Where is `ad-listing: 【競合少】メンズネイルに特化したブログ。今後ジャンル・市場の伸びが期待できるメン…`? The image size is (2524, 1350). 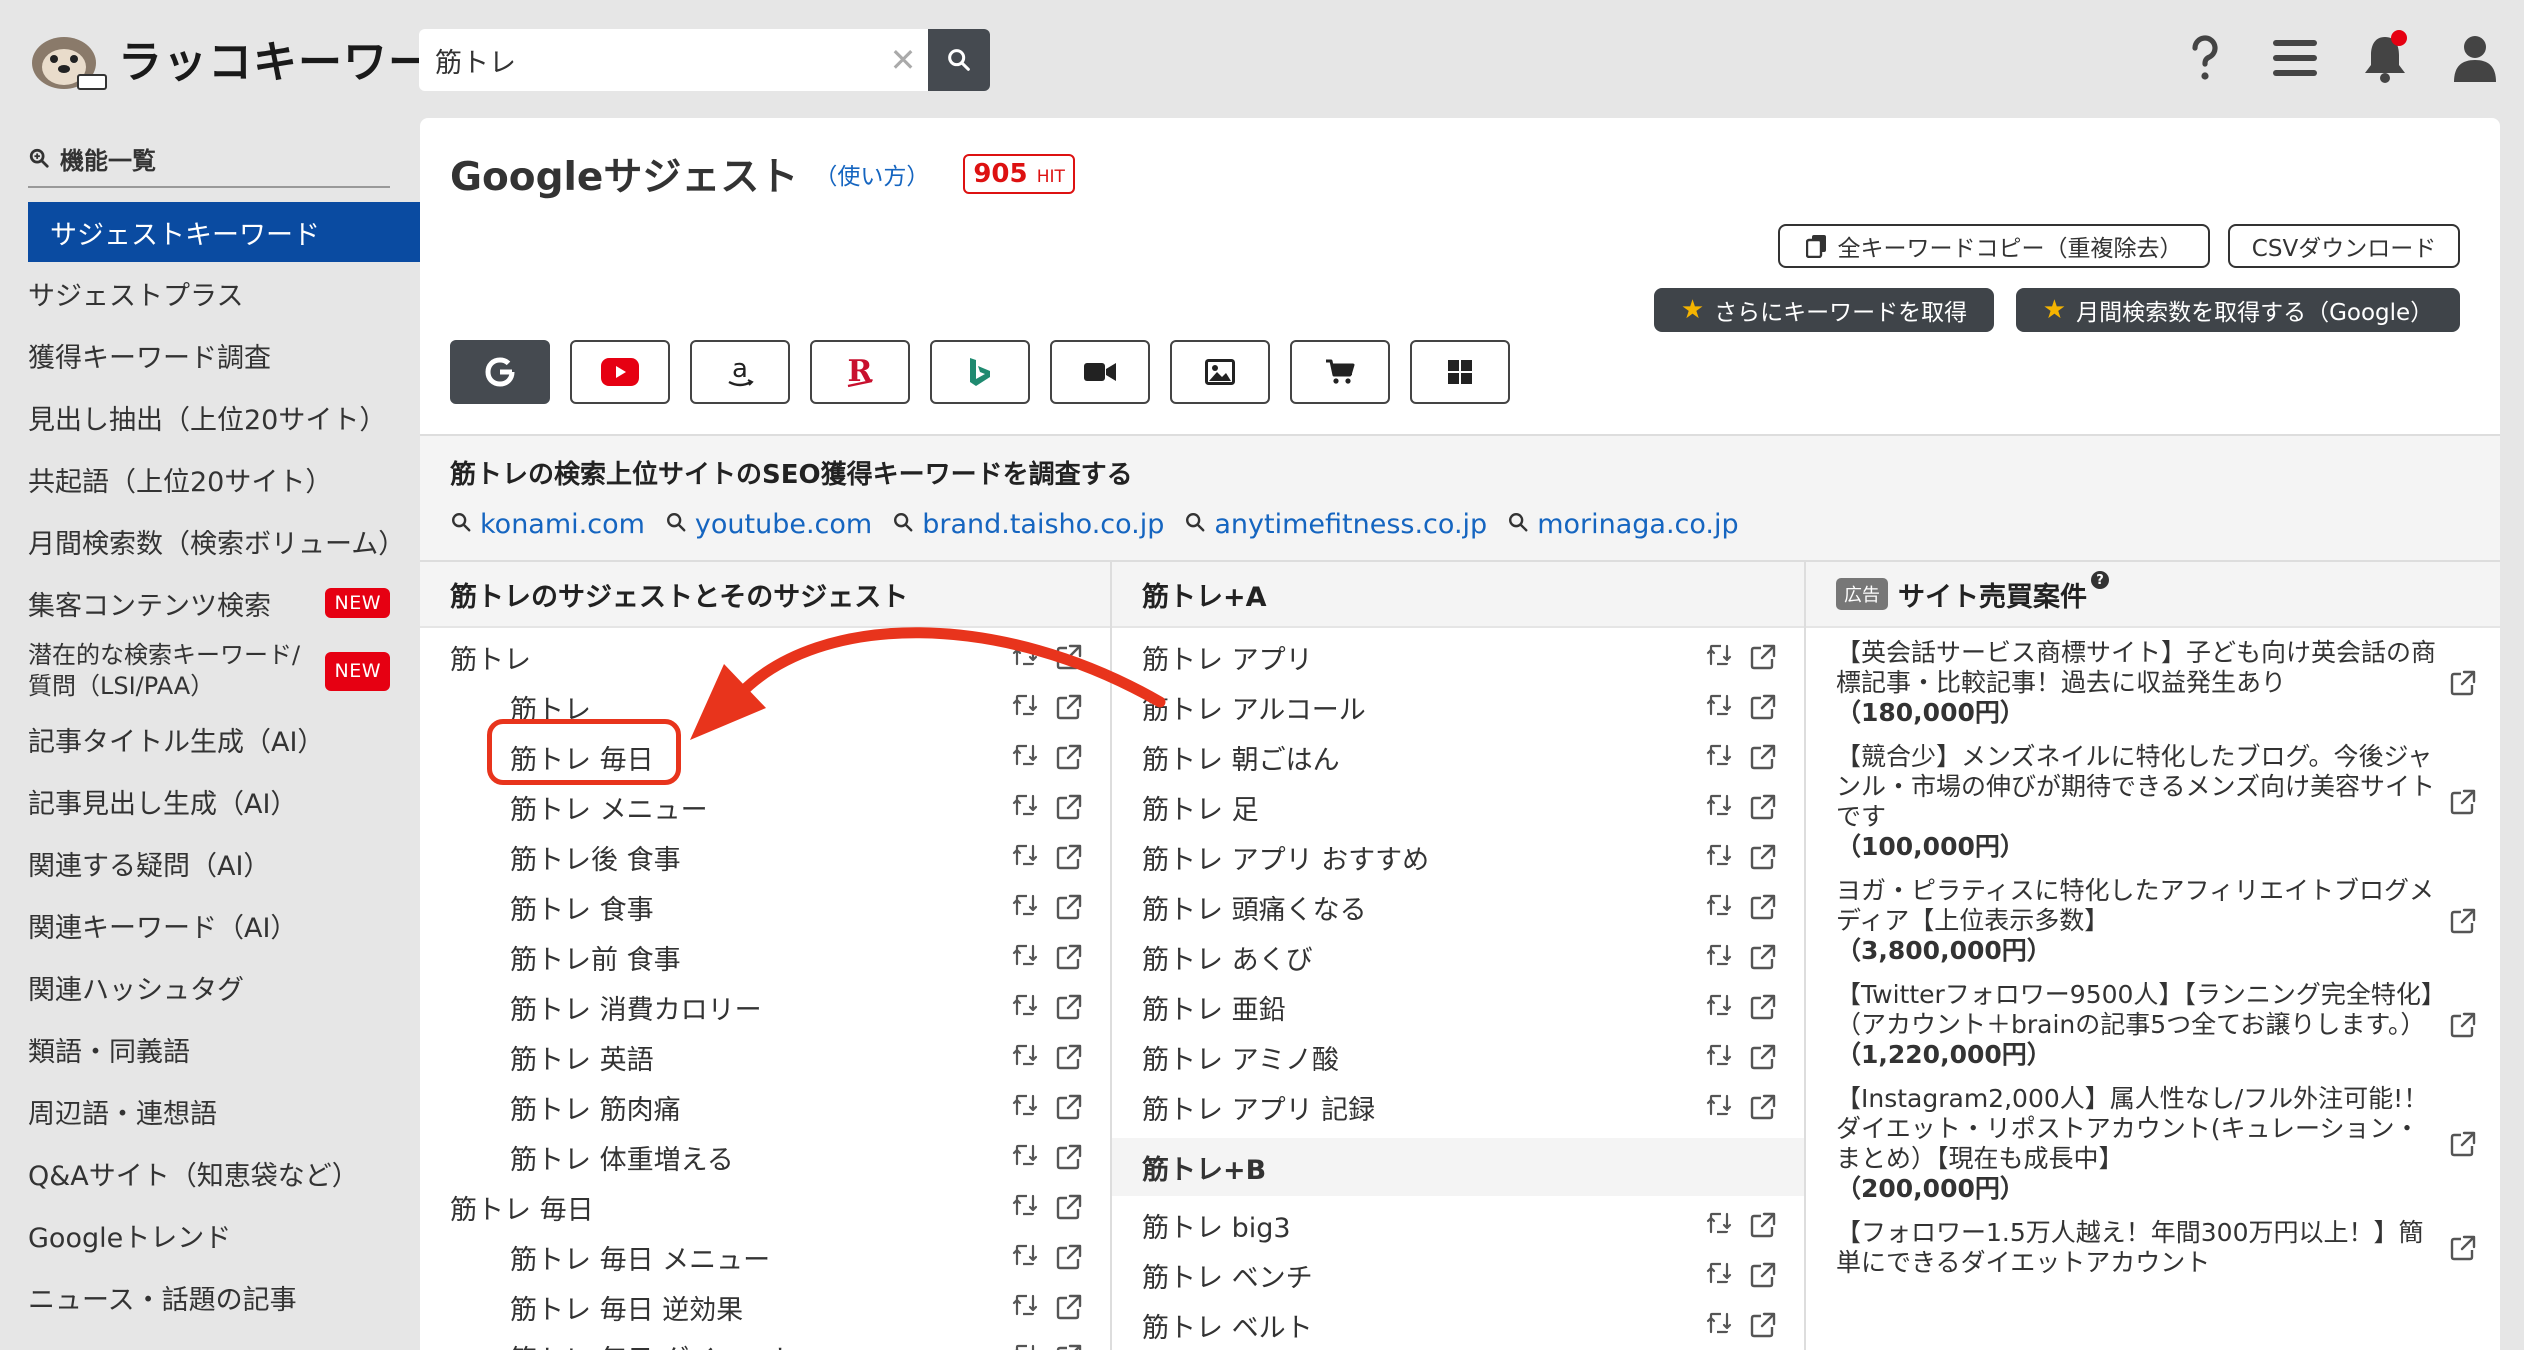 ad-listing: 【競合少】メンズネイルに特化したブログ。今後ジャンル・市場の伸びが期待できるメン… is located at coordinates (2156, 802).